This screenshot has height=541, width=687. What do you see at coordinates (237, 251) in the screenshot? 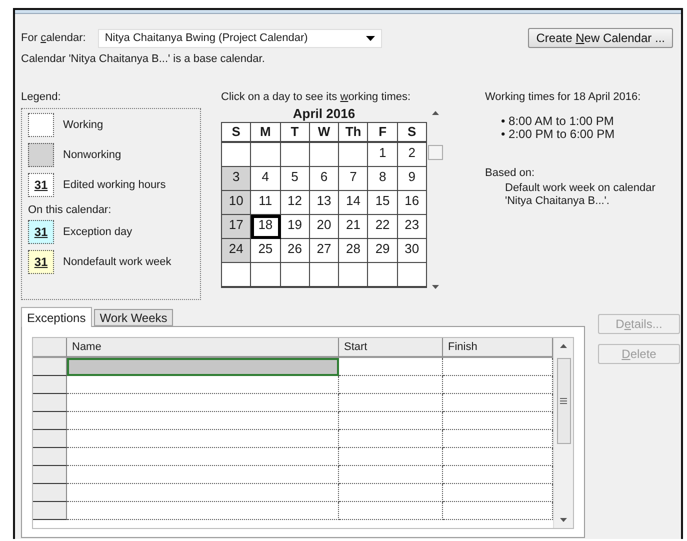
I see `day-cell: 24` at bounding box center [237, 251].